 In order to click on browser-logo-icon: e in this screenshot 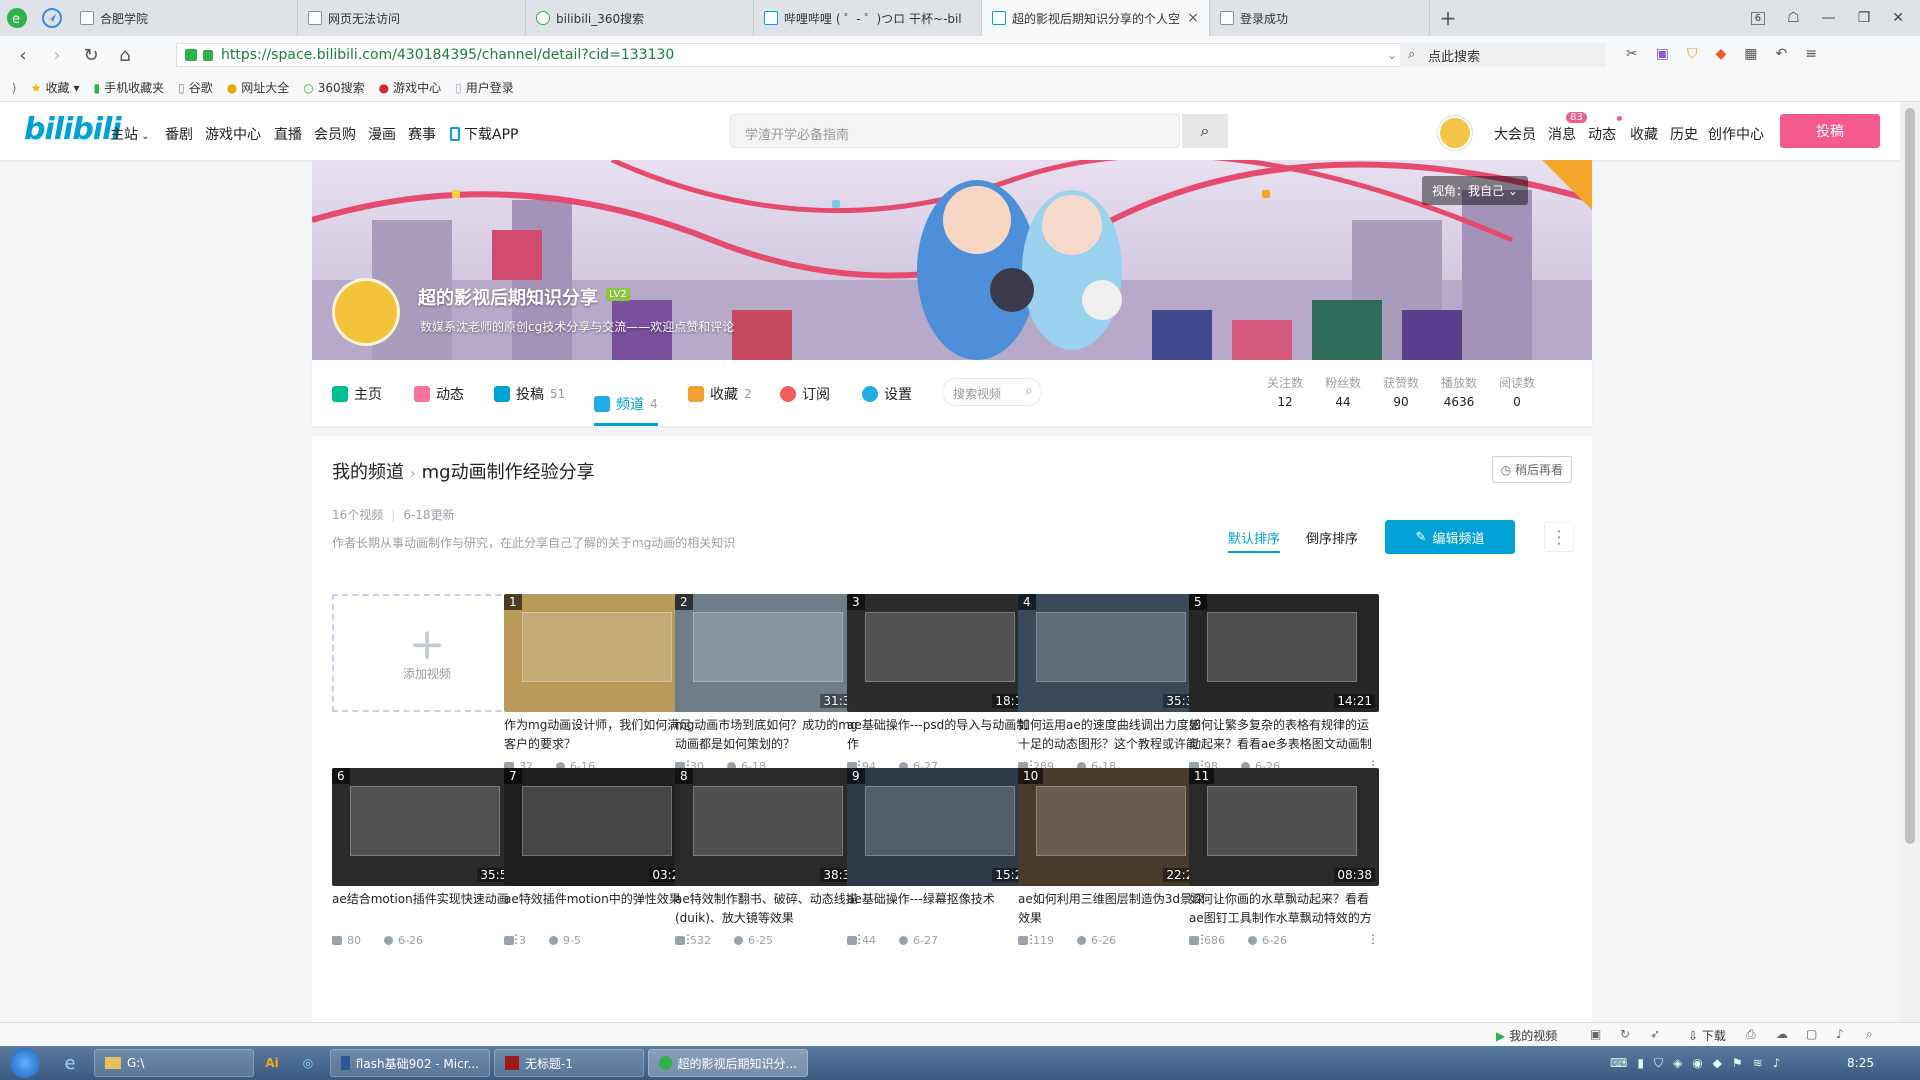, I will do `click(17, 18)`.